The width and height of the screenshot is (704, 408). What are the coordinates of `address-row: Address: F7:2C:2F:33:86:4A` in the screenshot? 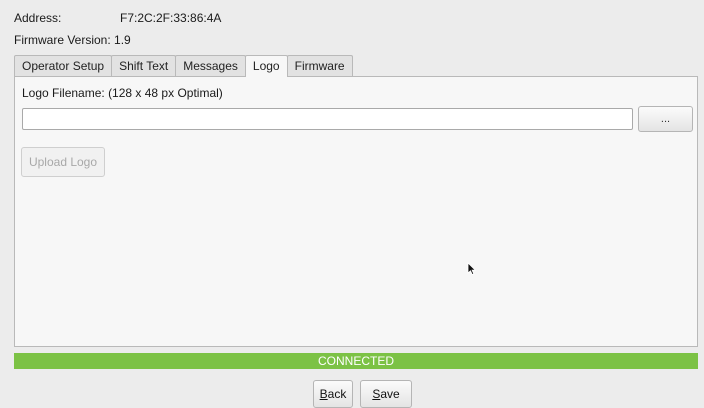 It's located at (117, 18).